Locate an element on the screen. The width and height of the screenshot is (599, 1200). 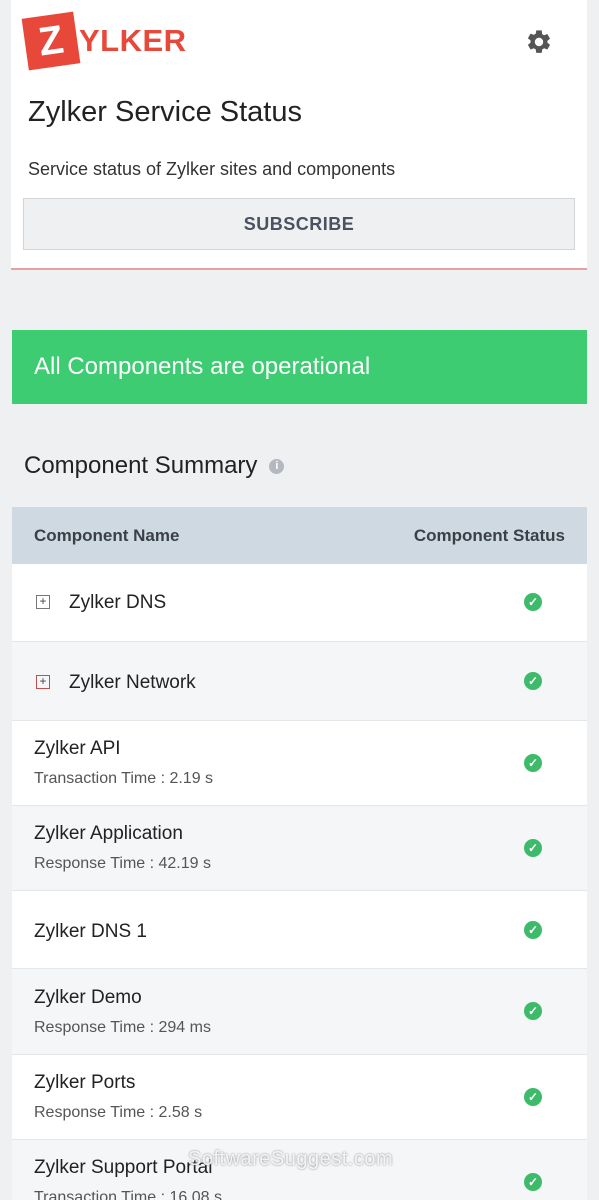
info-icon: i is located at coordinates (277, 466).